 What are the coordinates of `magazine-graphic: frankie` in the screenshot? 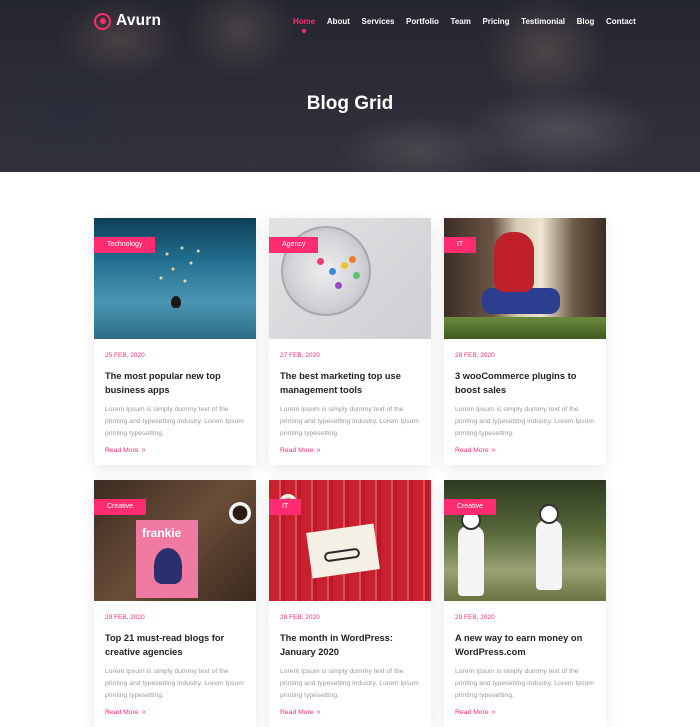 It's located at (167, 559).